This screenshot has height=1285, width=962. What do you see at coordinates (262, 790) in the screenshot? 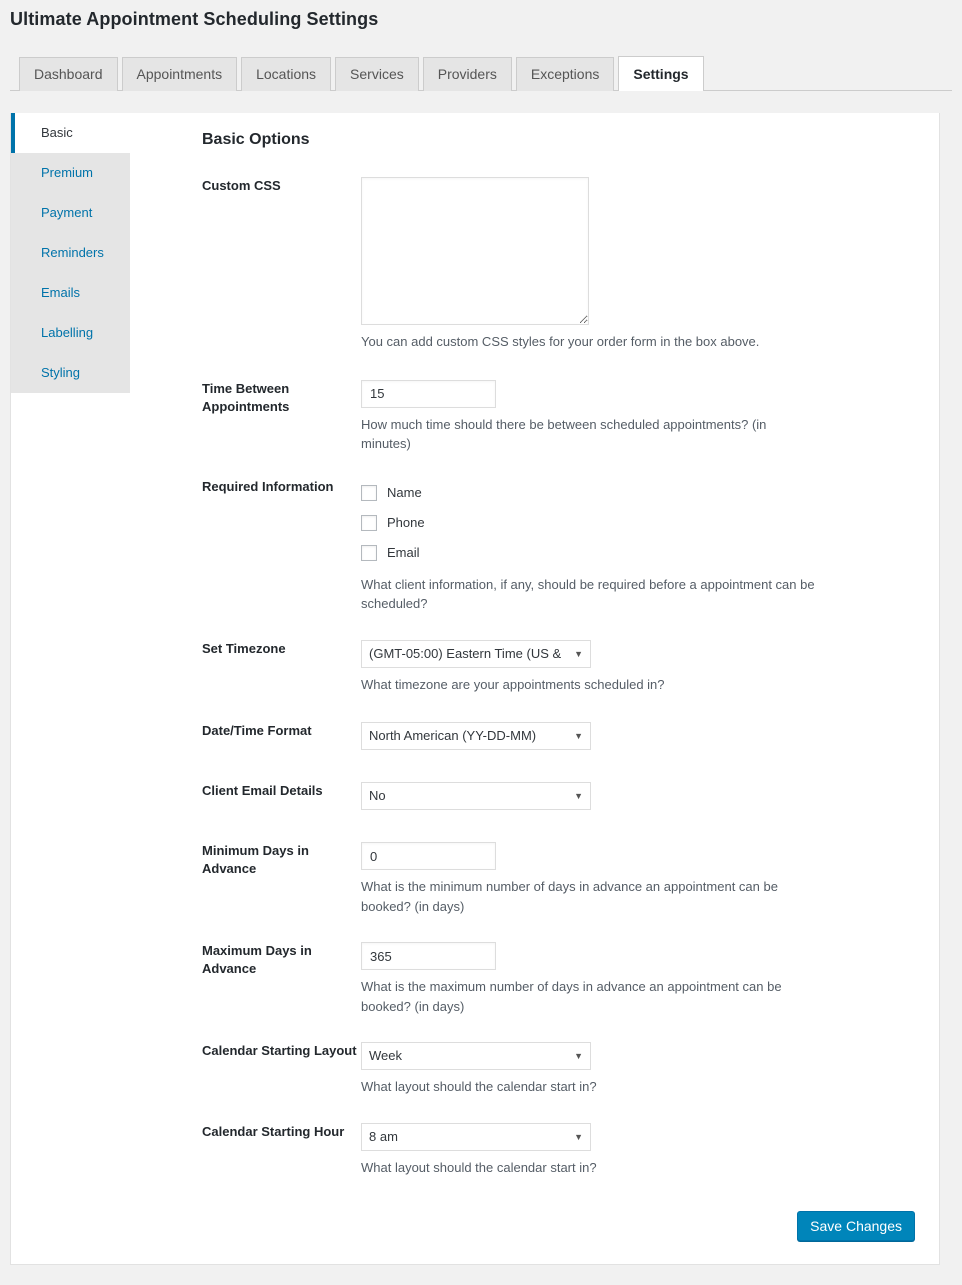
I see `label-client-email-details: Client Email Details` at bounding box center [262, 790].